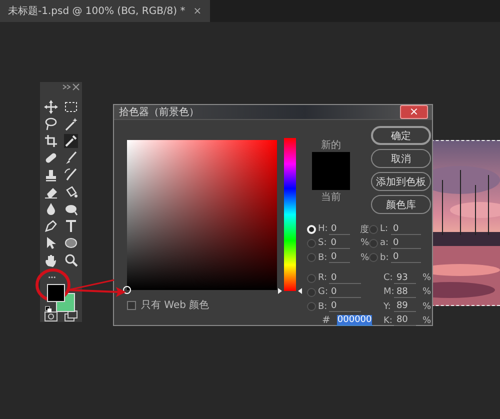  I want to click on brush-icon, so click(71, 158).